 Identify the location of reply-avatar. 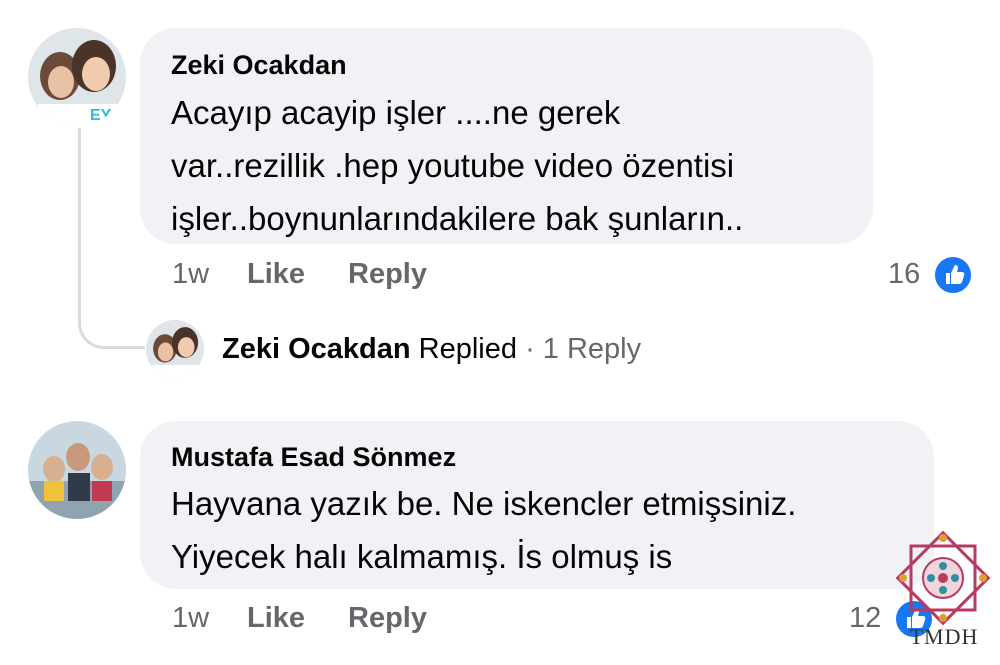
(175, 349).